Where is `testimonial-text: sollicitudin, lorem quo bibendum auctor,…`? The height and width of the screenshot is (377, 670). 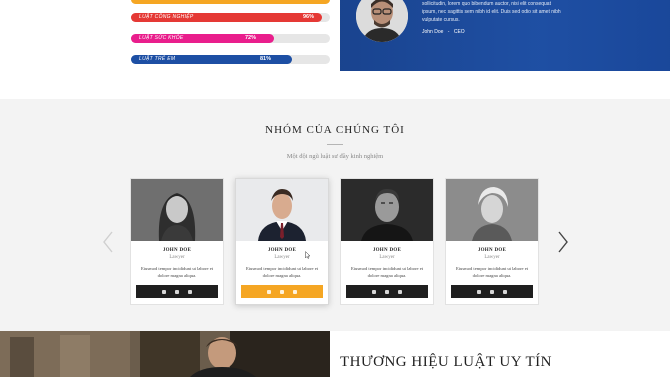
testimonial-text: sollicitudin, lorem quo bibendum auctor,… is located at coordinates (491, 12).